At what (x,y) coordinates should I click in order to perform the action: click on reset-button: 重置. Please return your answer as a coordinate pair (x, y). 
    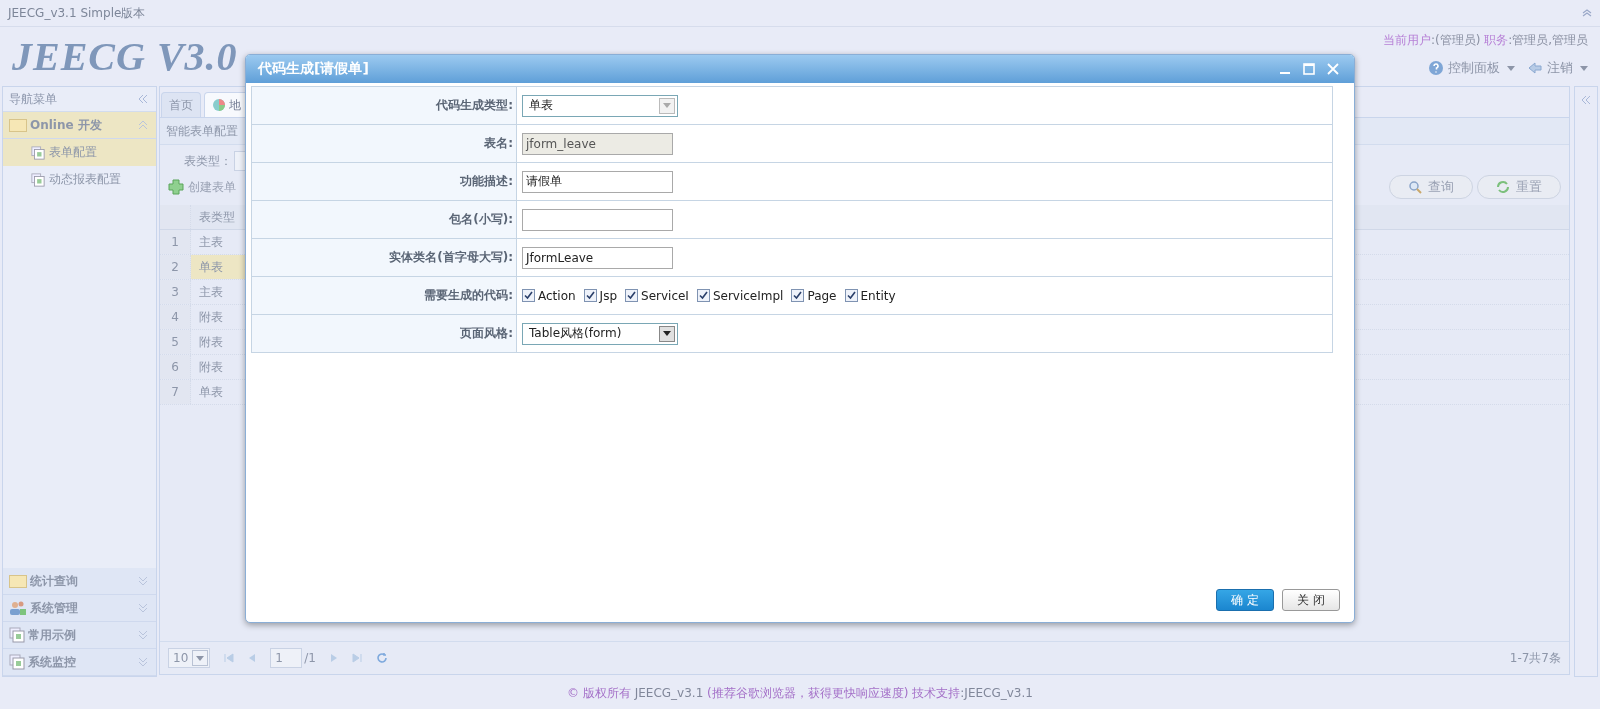
    Looking at the image, I should click on (1519, 187).